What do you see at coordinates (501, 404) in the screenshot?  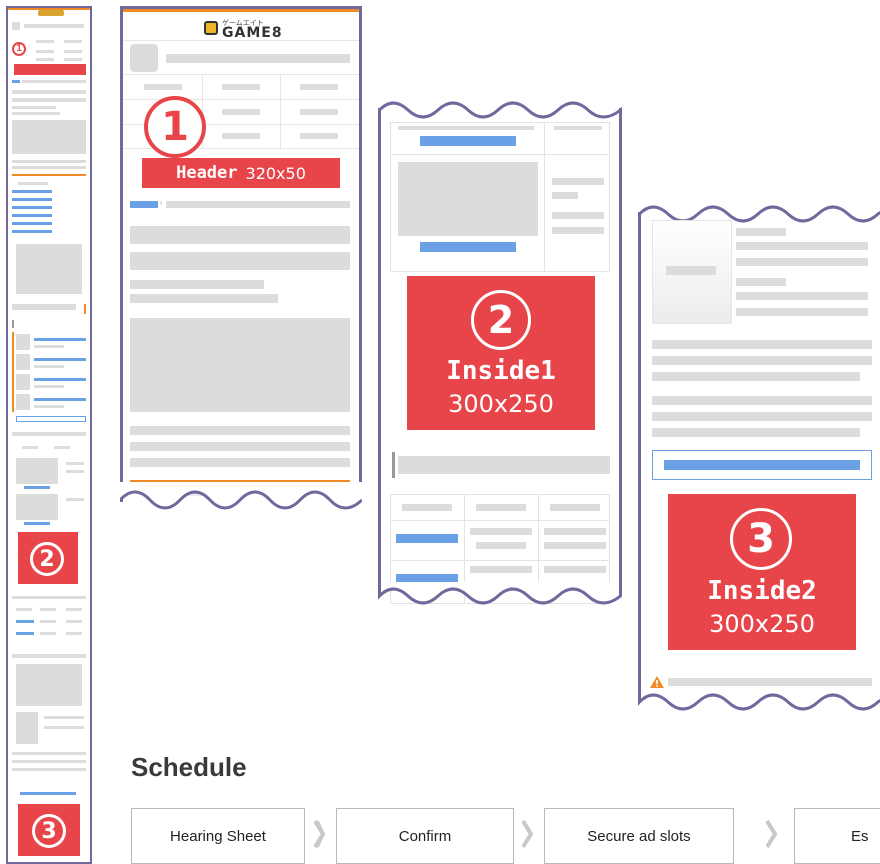 I see `inside1-ad-size: 300x250` at bounding box center [501, 404].